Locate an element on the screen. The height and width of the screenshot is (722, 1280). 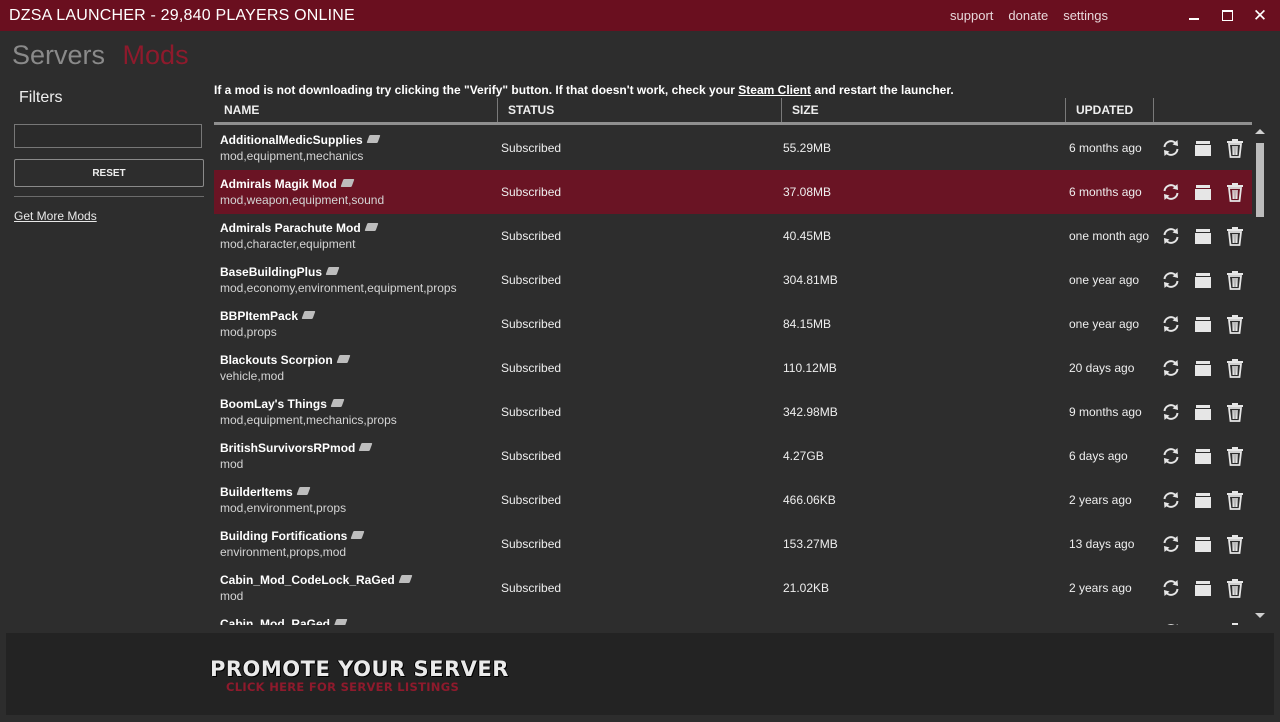
mod-size: 342.98MB is located at coordinates (810, 412).